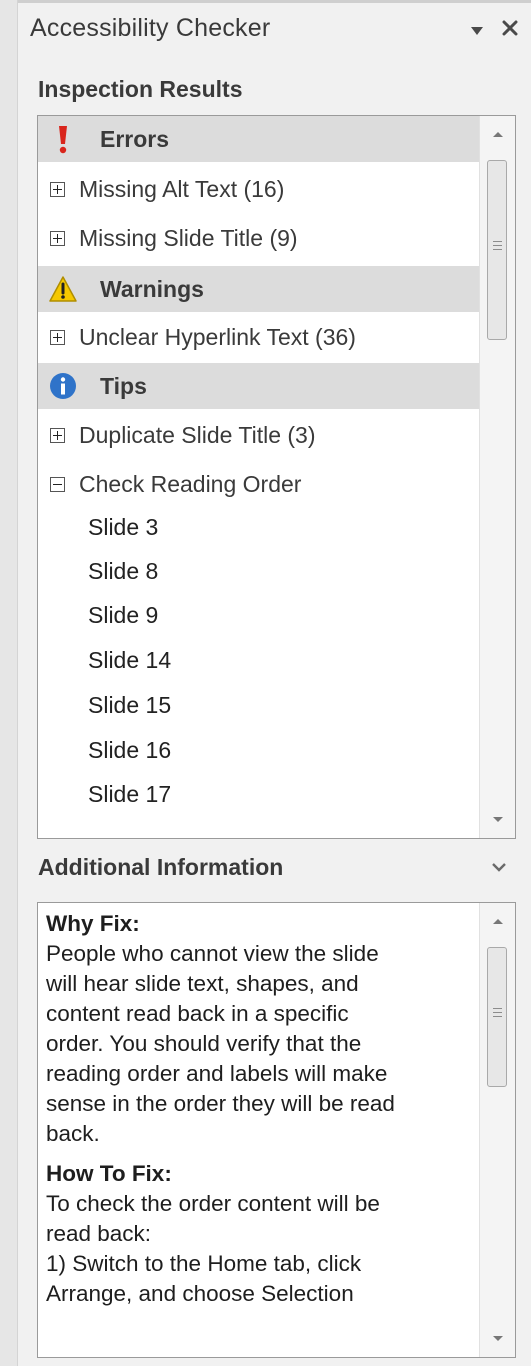  Describe the element at coordinates (140, 89) in the screenshot. I see `inspection-results-label: Inspection Results` at that location.